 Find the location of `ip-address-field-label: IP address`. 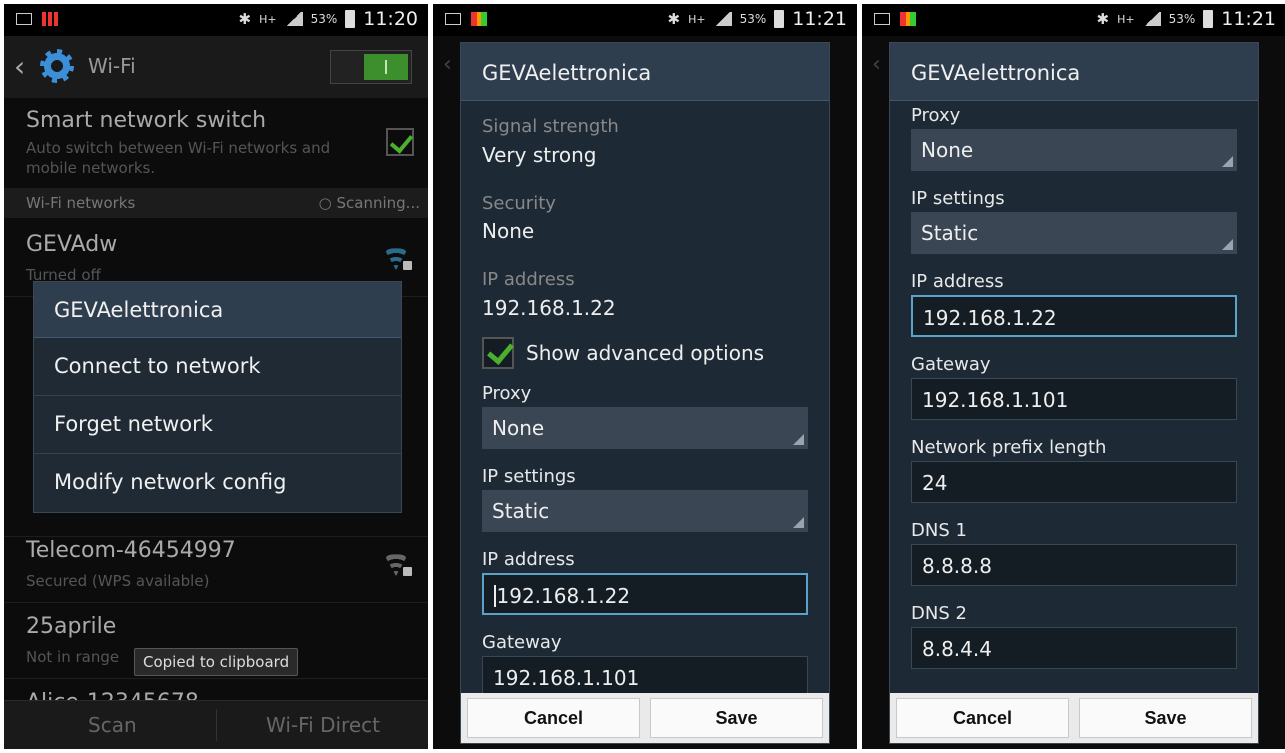

ip-address-field-label: IP address is located at coordinates (957, 281).